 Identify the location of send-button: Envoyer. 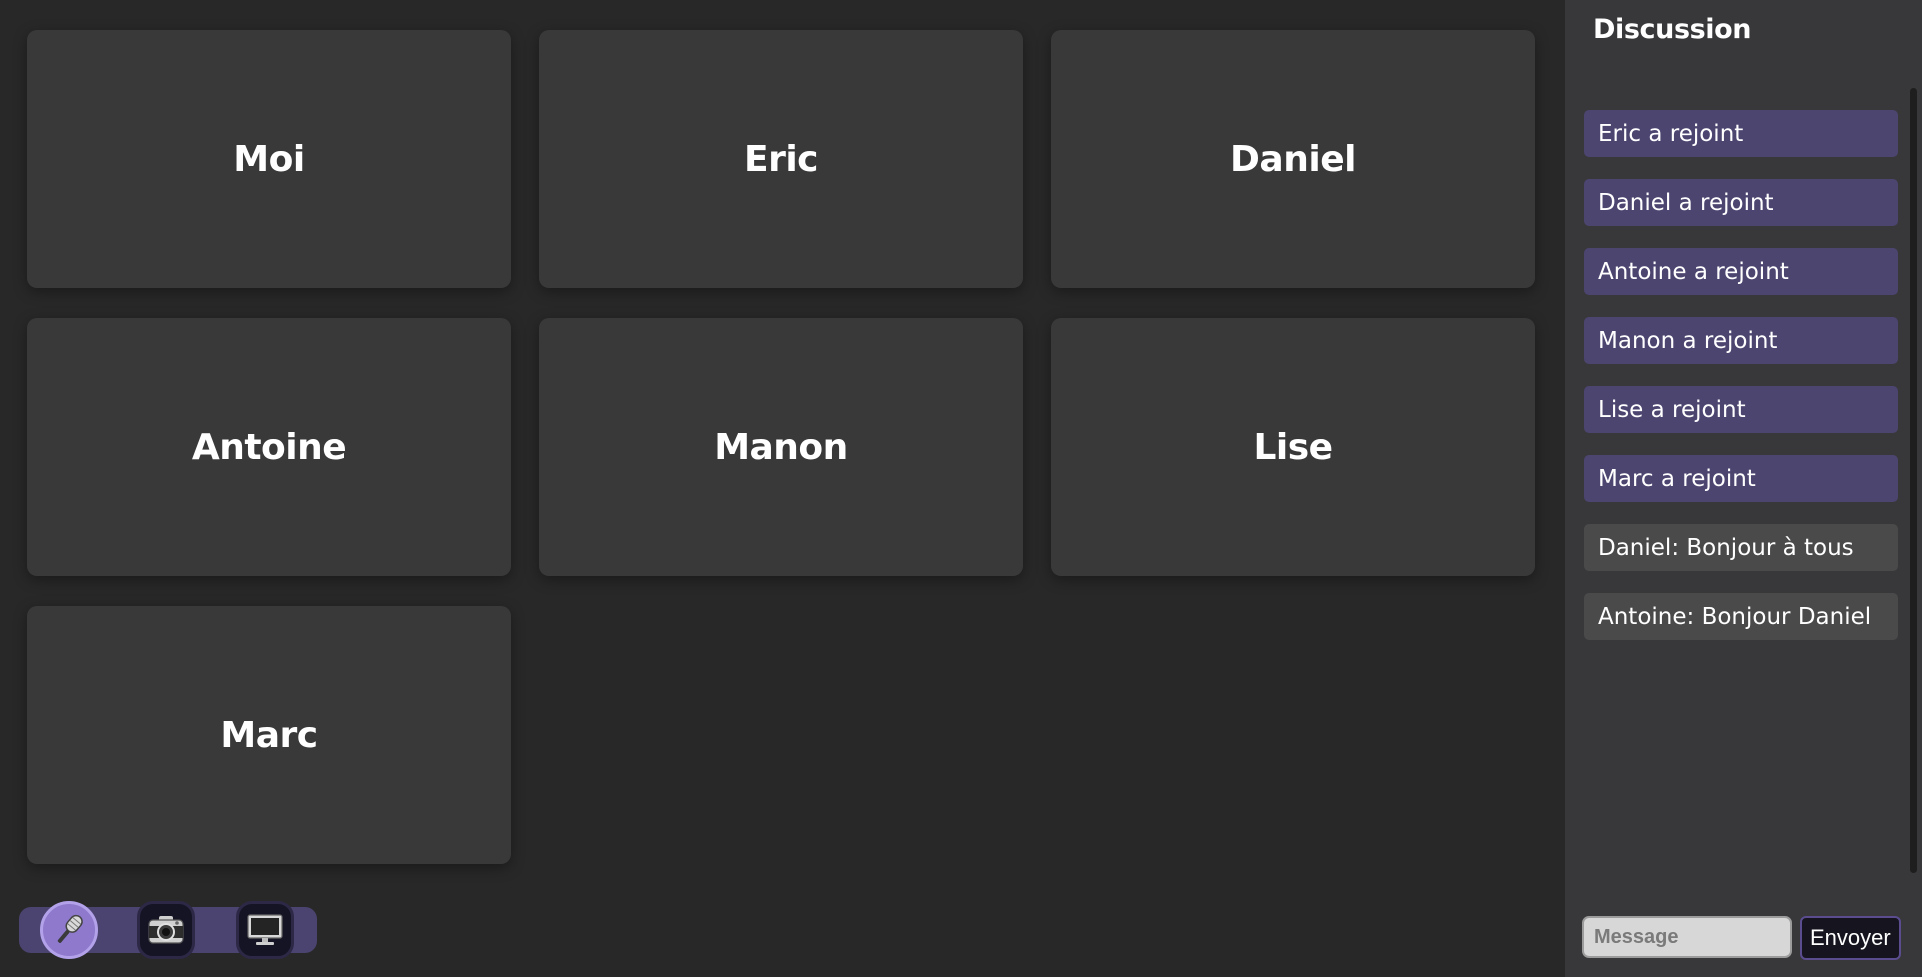
(1850, 938).